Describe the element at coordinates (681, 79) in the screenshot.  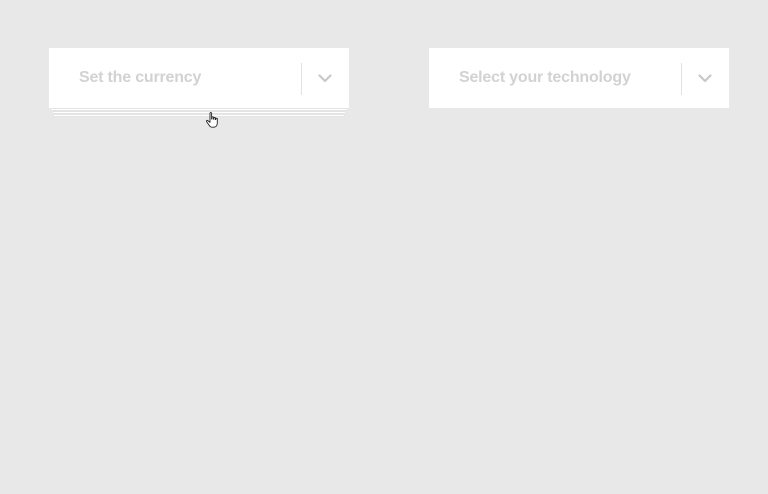
I see `technology-select-divider` at that location.